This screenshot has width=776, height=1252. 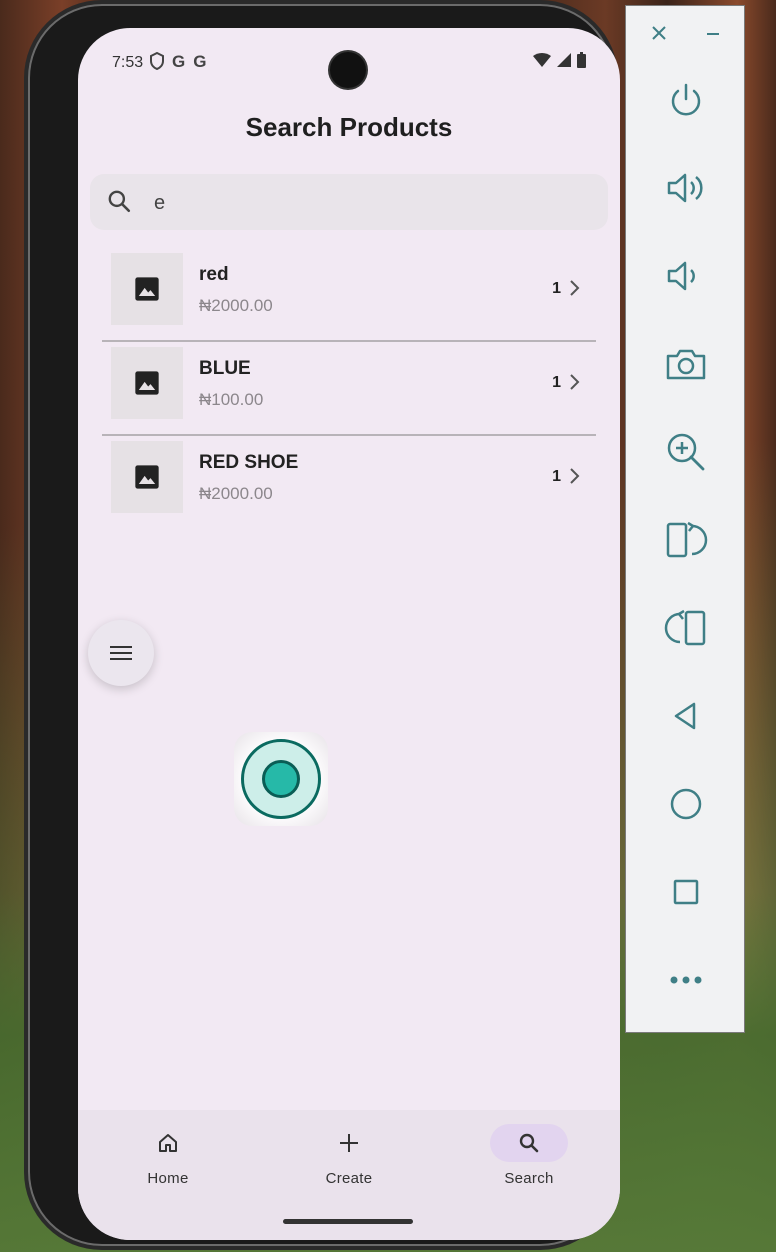 I want to click on home-circle-icon, so click(x=686, y=804).